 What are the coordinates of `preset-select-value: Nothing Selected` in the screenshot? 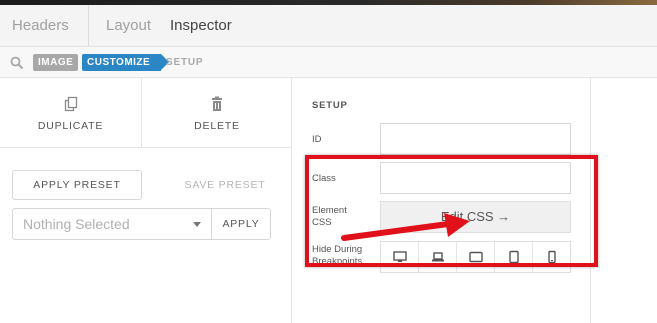 It's located at (76, 224).